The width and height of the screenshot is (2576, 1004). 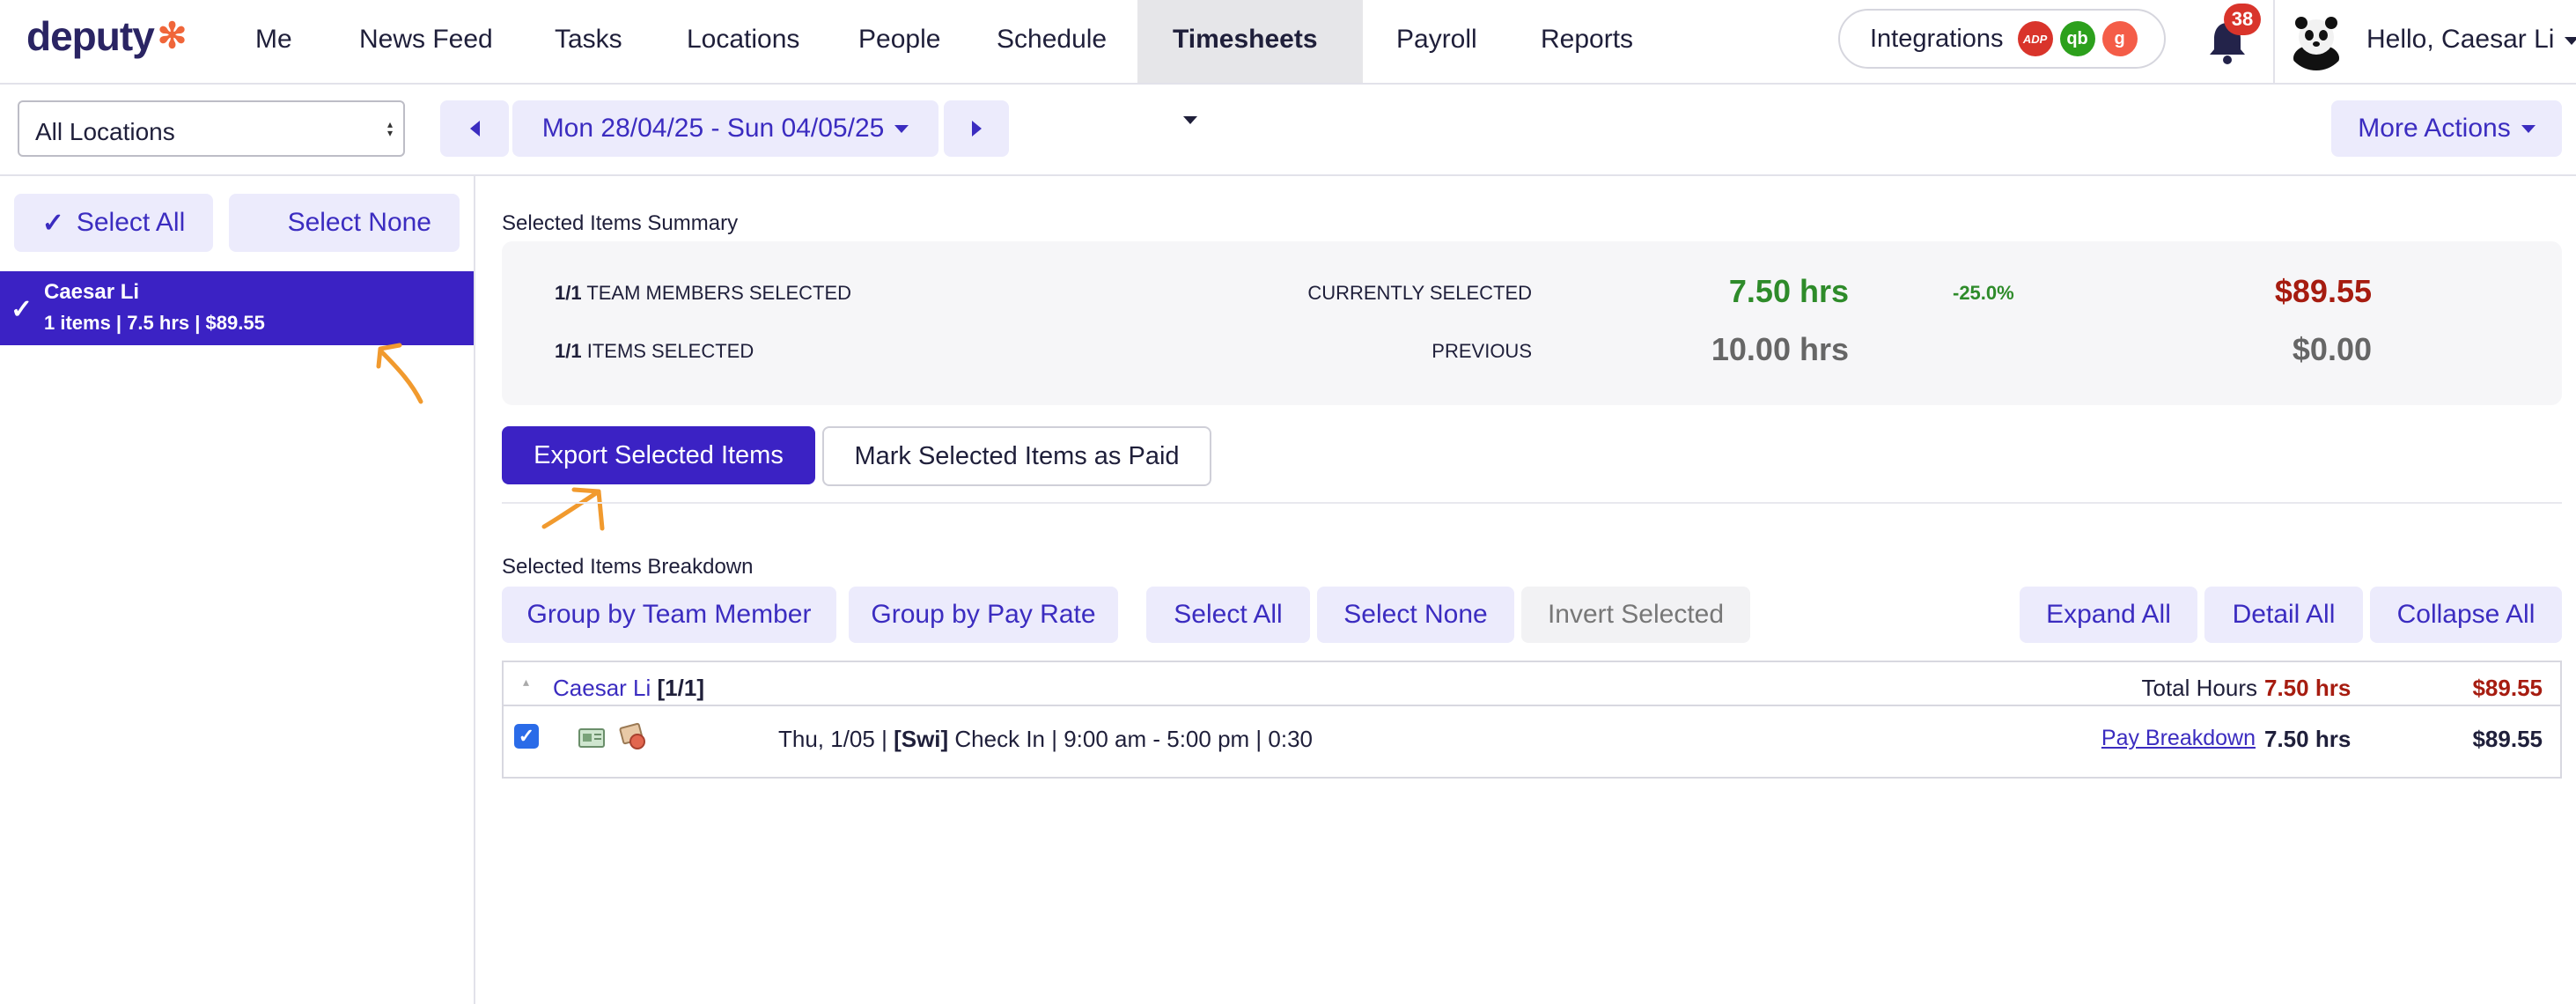 I want to click on items-count: 1/1, so click(x=569, y=351).